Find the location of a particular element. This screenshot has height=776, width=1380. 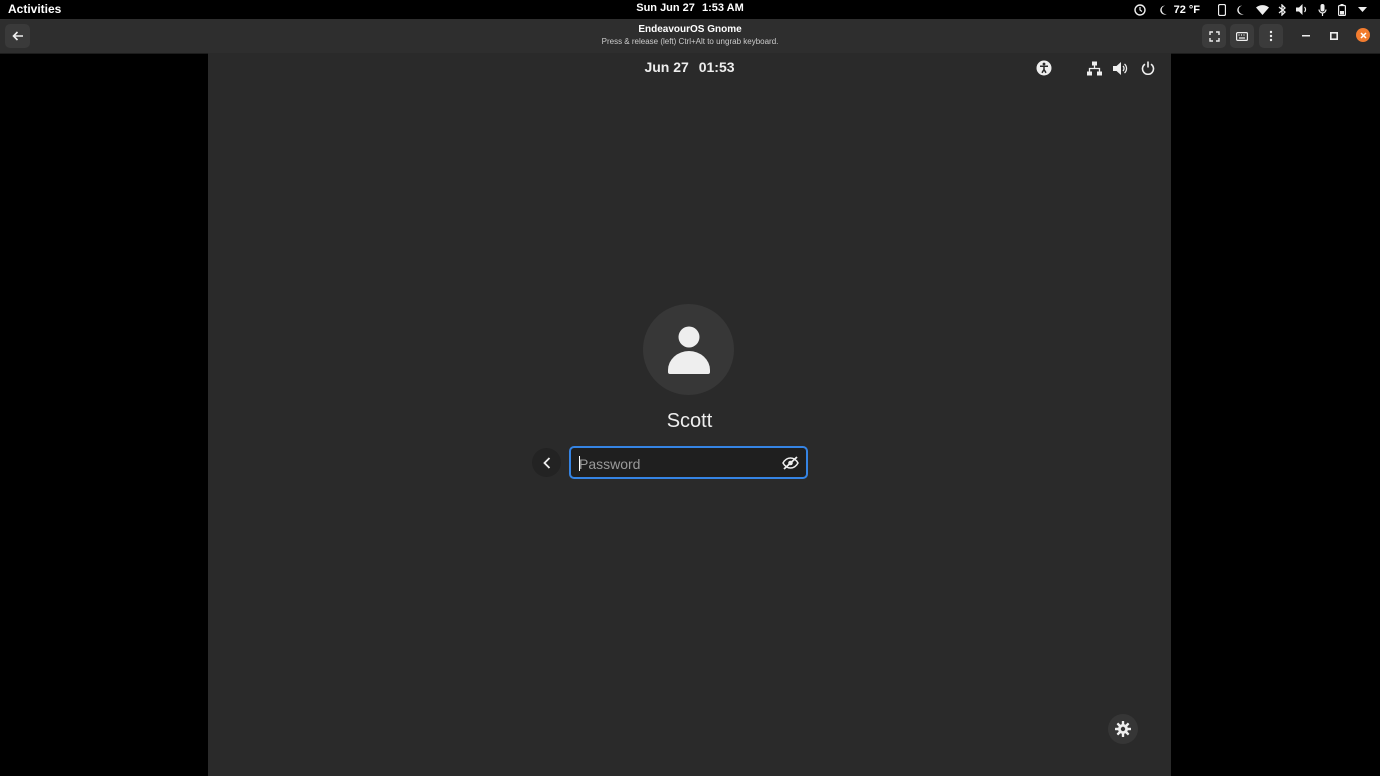

chevron-down-icon is located at coordinates (1362, 9).